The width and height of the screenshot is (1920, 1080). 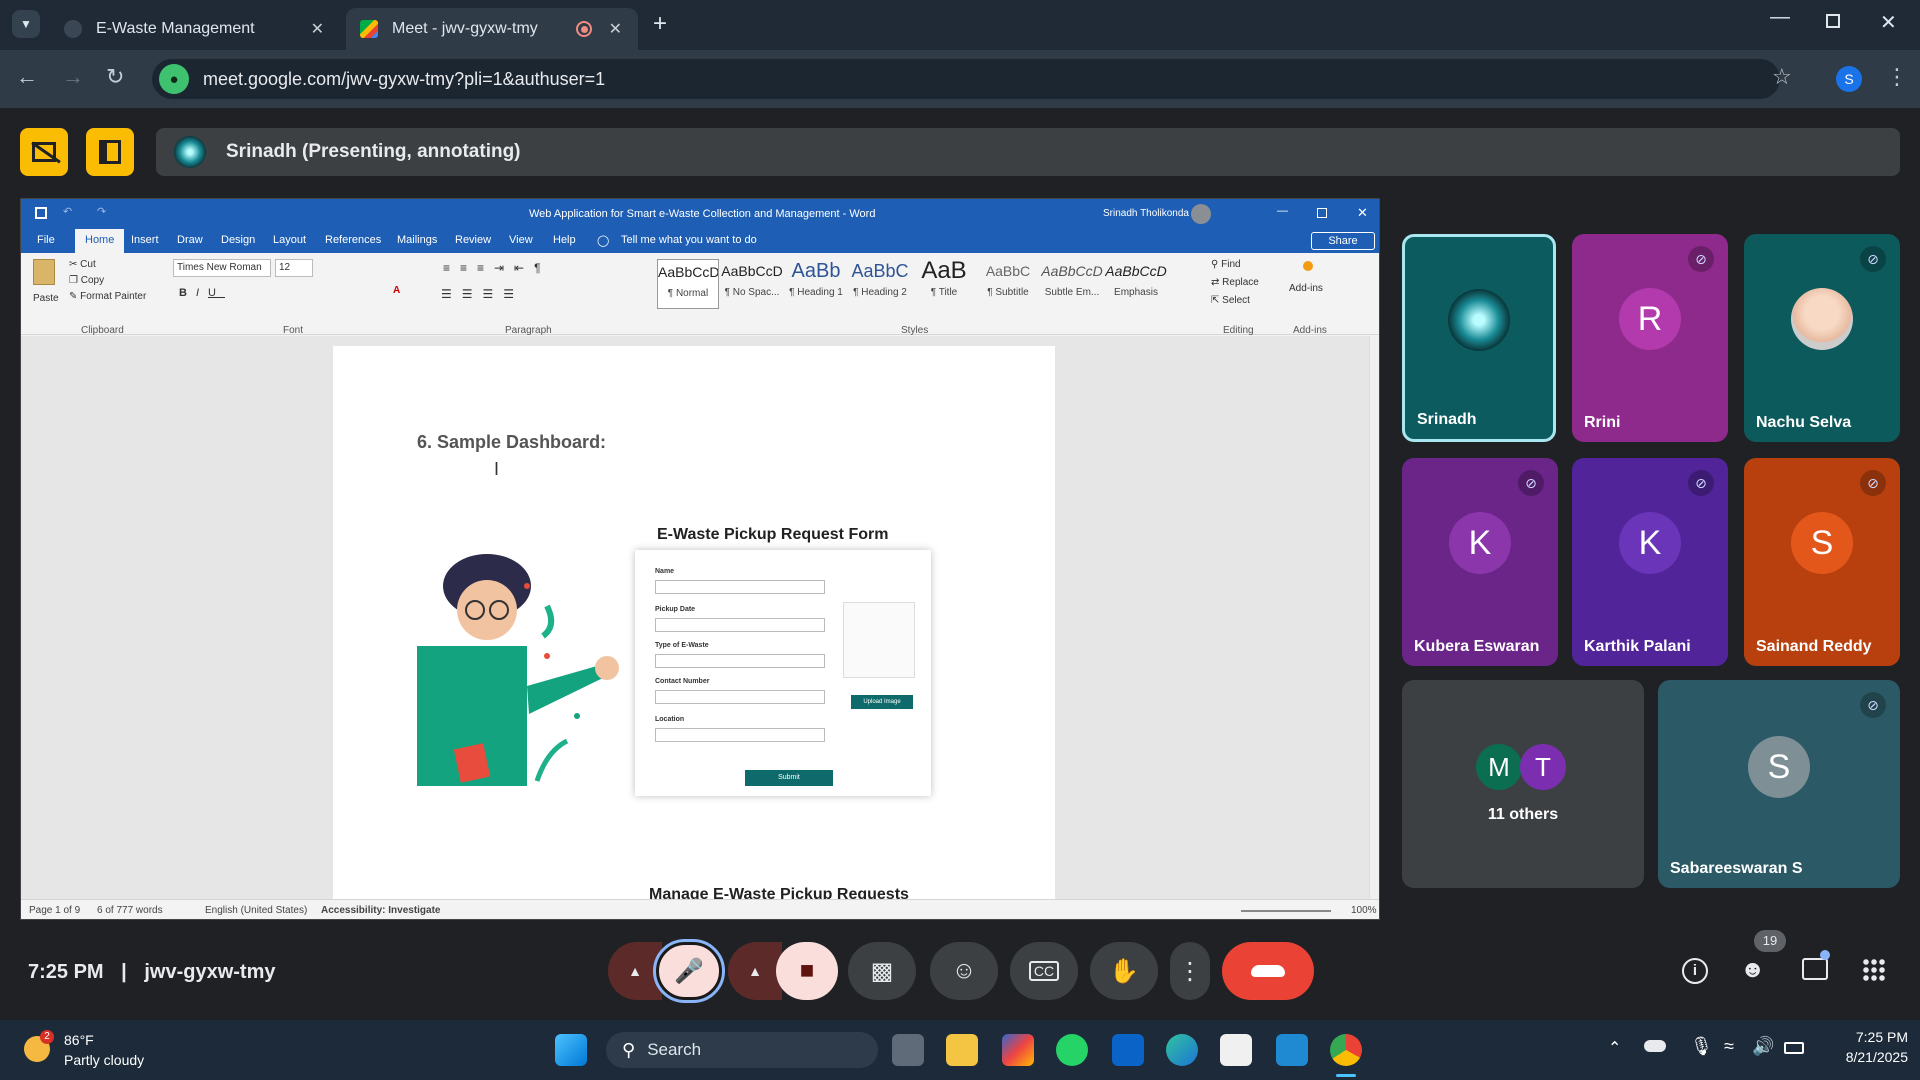 I want to click on alignment-icons: ☰☰☰☰, so click(x=483, y=294).